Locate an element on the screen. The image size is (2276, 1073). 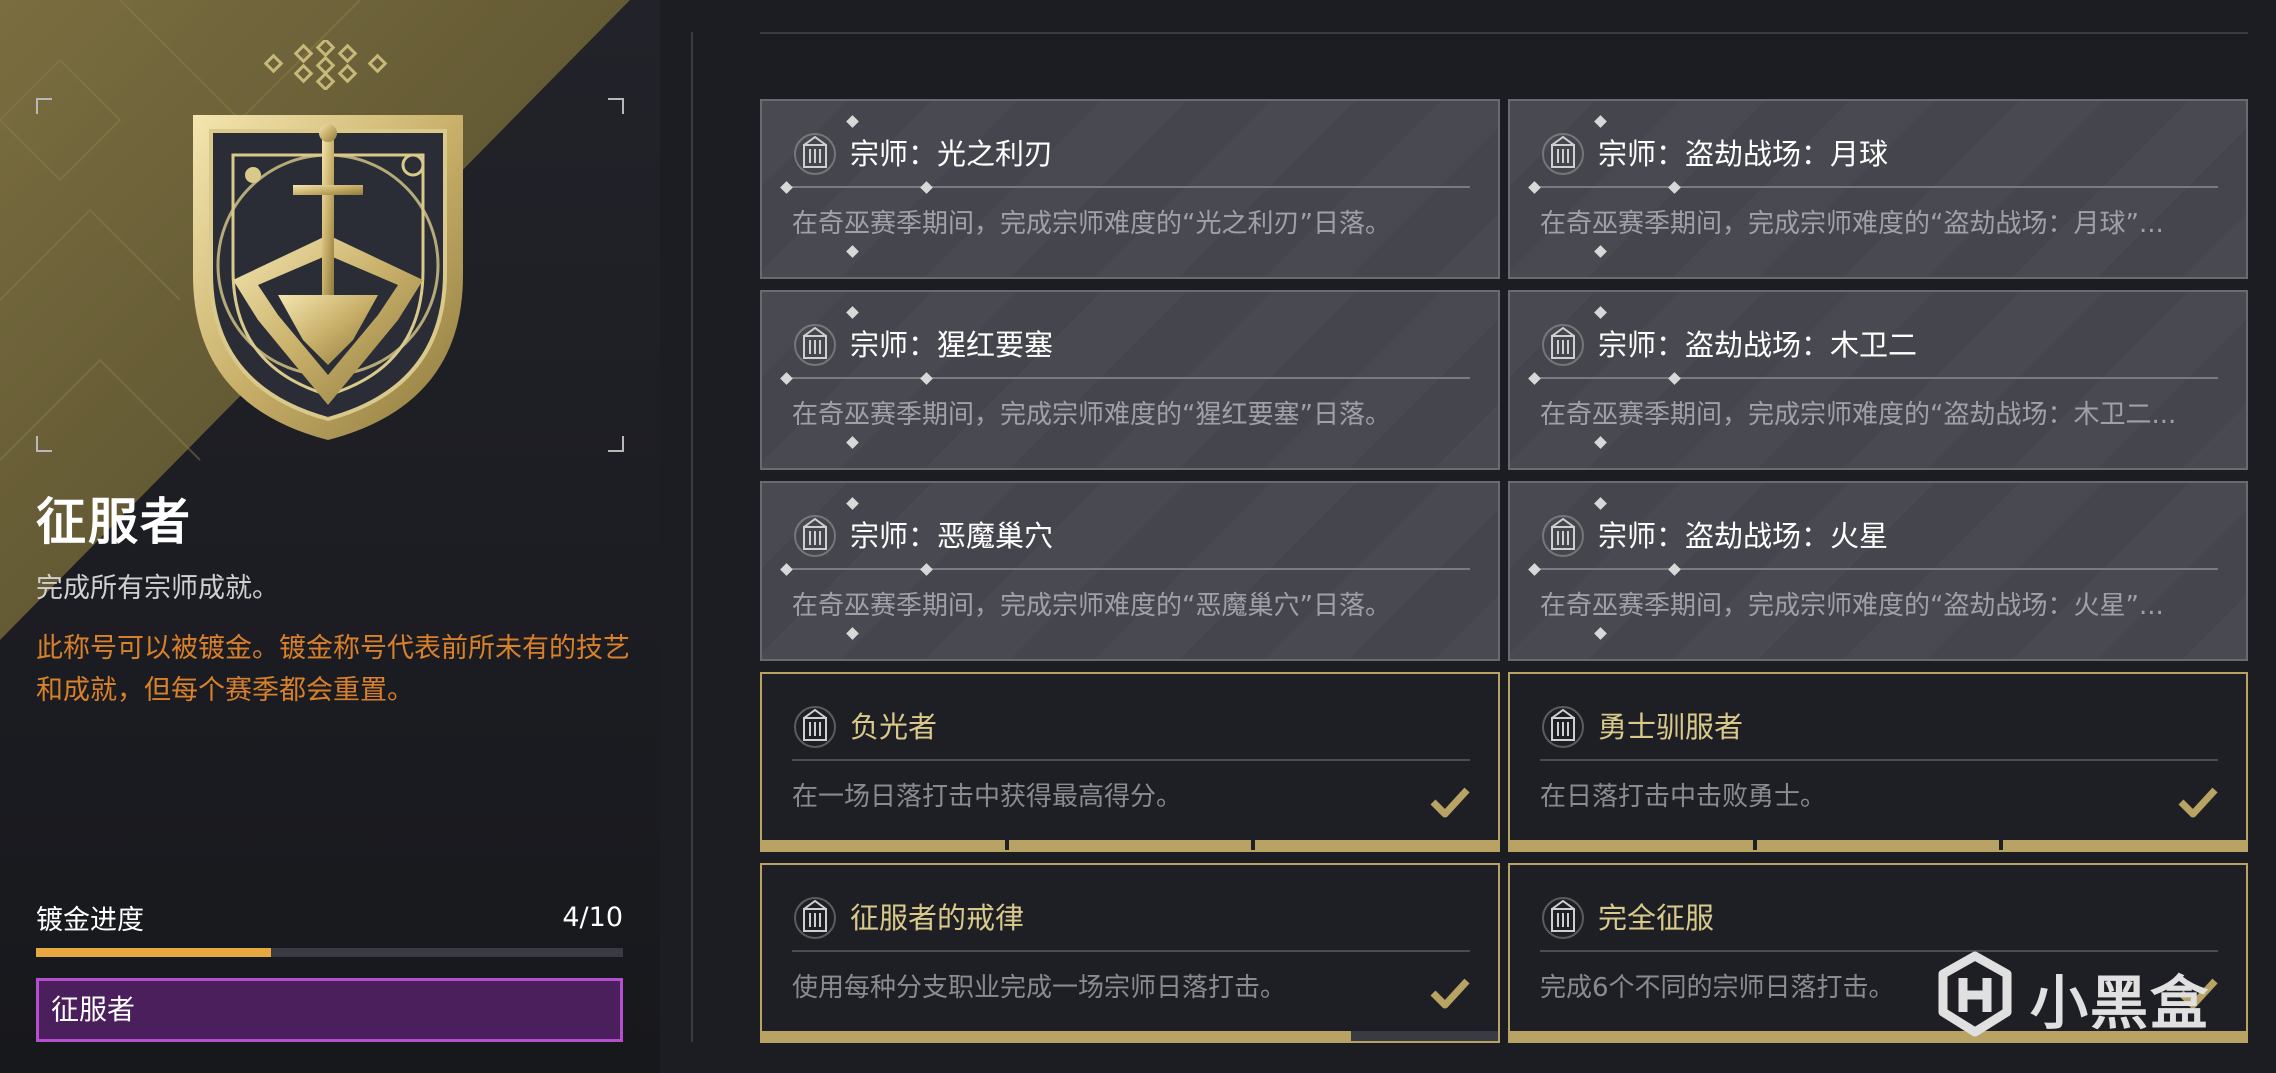
triumph-card: 负光者在一场日落打击中获得最高得分。 is located at coordinates (1130, 762).